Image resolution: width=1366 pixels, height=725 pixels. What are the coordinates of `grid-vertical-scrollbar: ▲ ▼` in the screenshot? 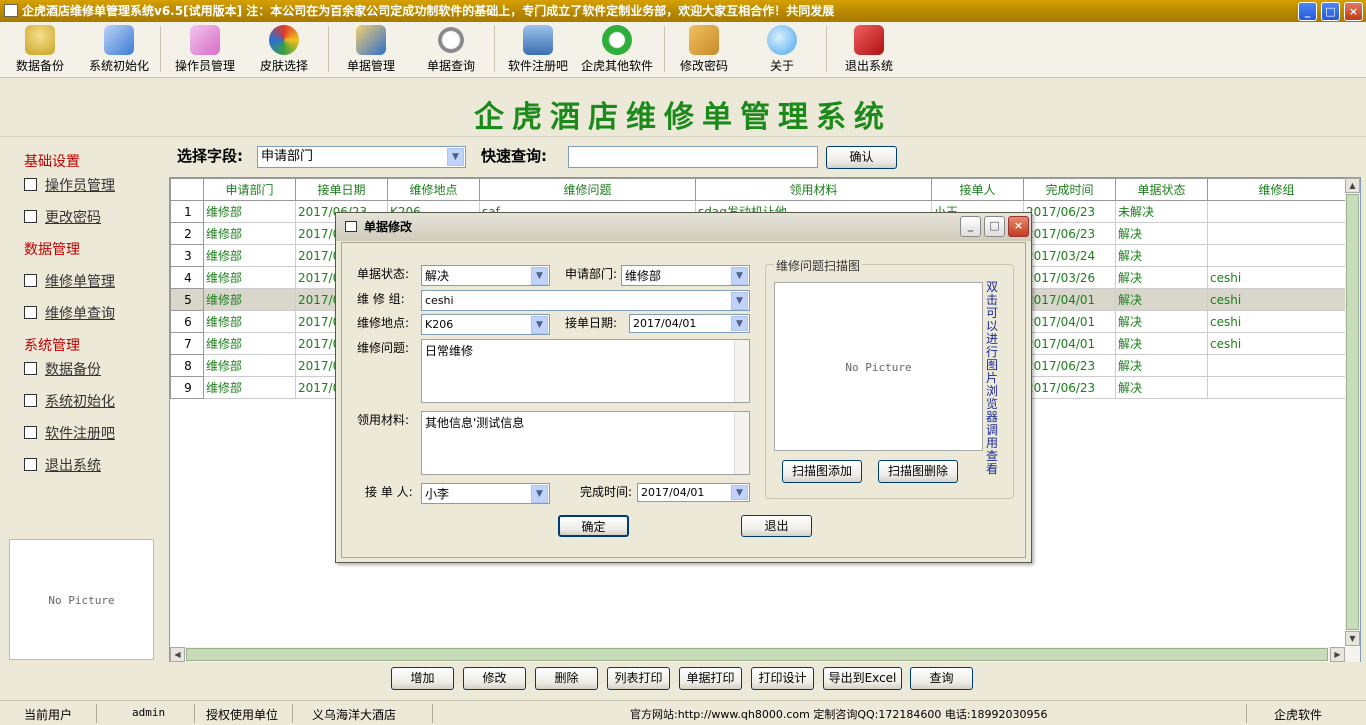 It's located at (1352, 420).